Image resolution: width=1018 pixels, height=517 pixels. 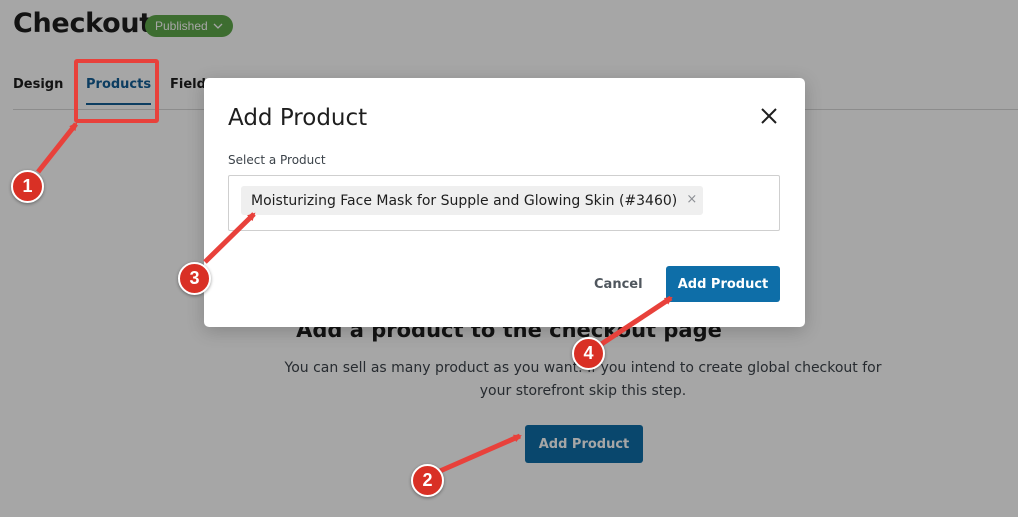 I want to click on products-tab-highlight, so click(x=116, y=91).